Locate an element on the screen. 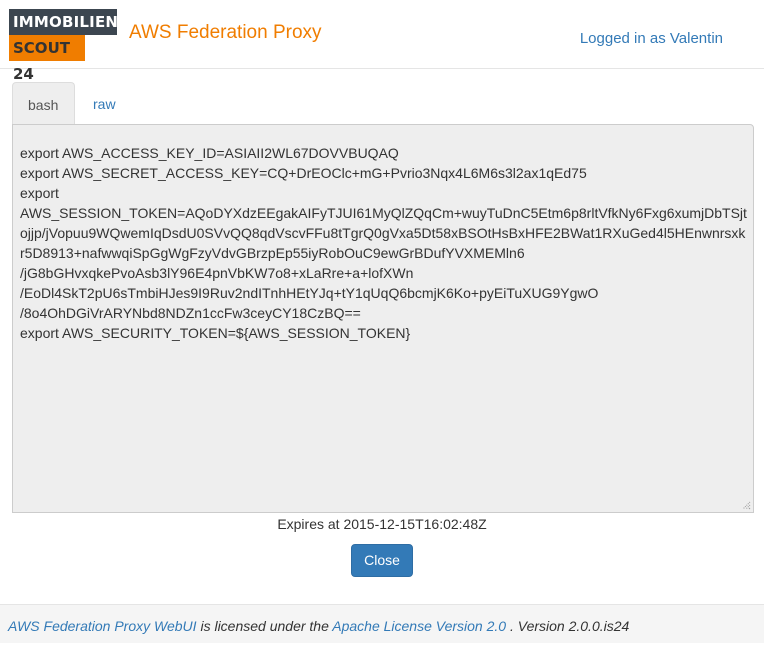 The image size is (764, 647). tab-bash: bash is located at coordinates (43, 103).